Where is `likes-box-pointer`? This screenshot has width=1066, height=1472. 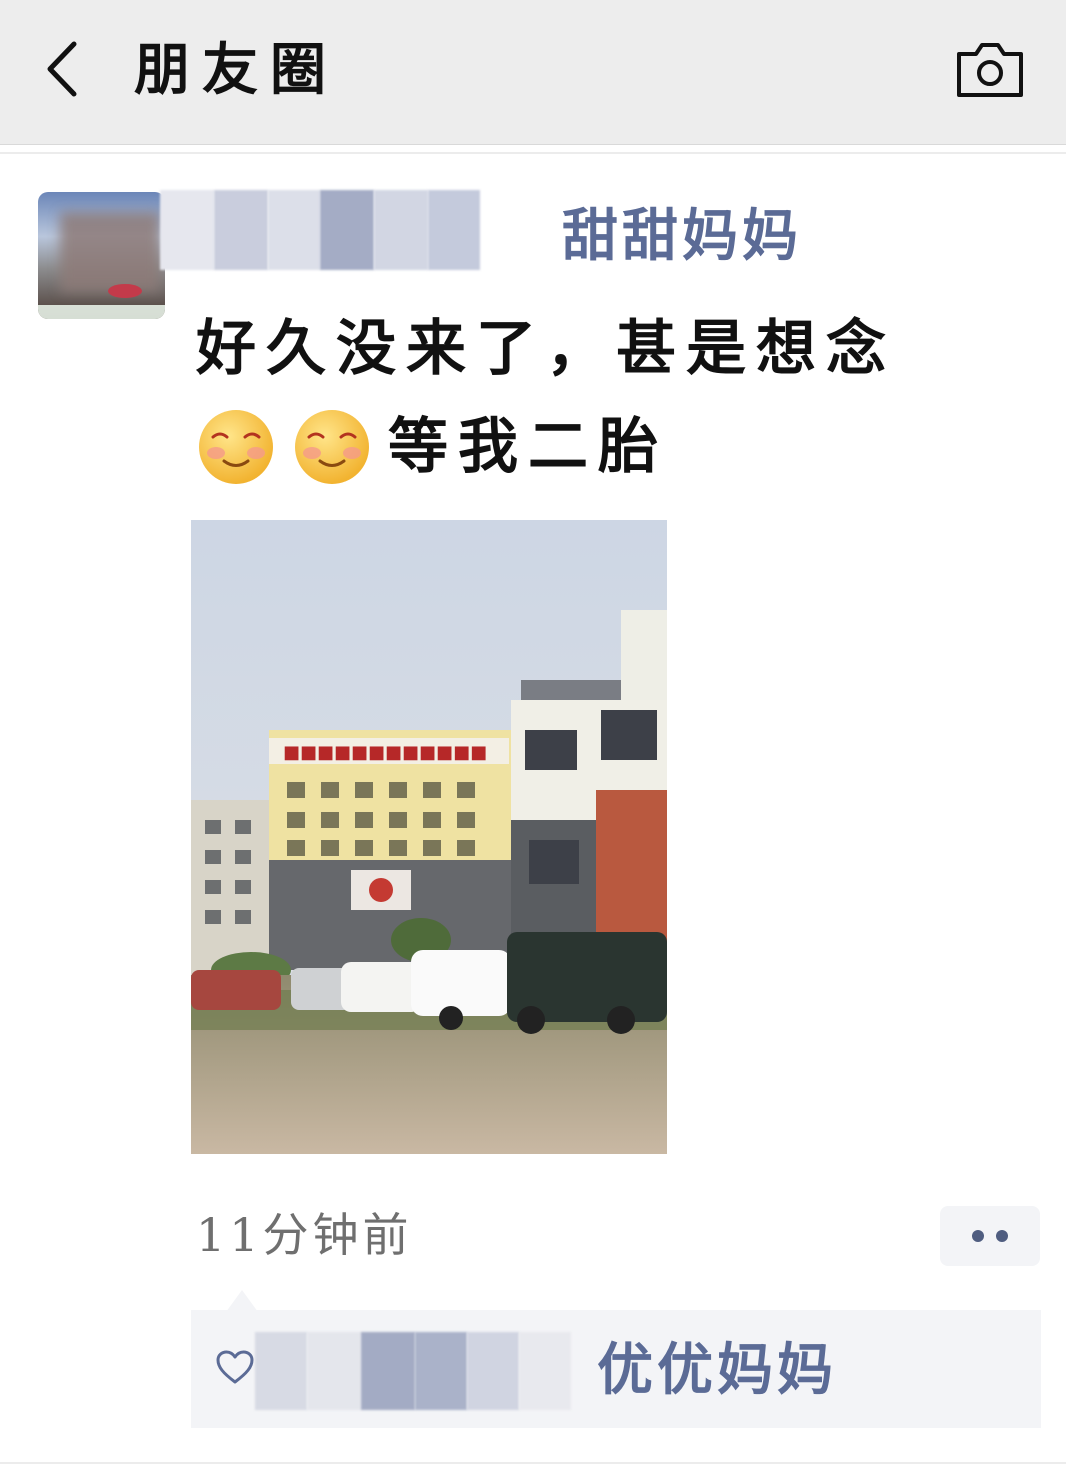 likes-box-pointer is located at coordinates (242, 1301).